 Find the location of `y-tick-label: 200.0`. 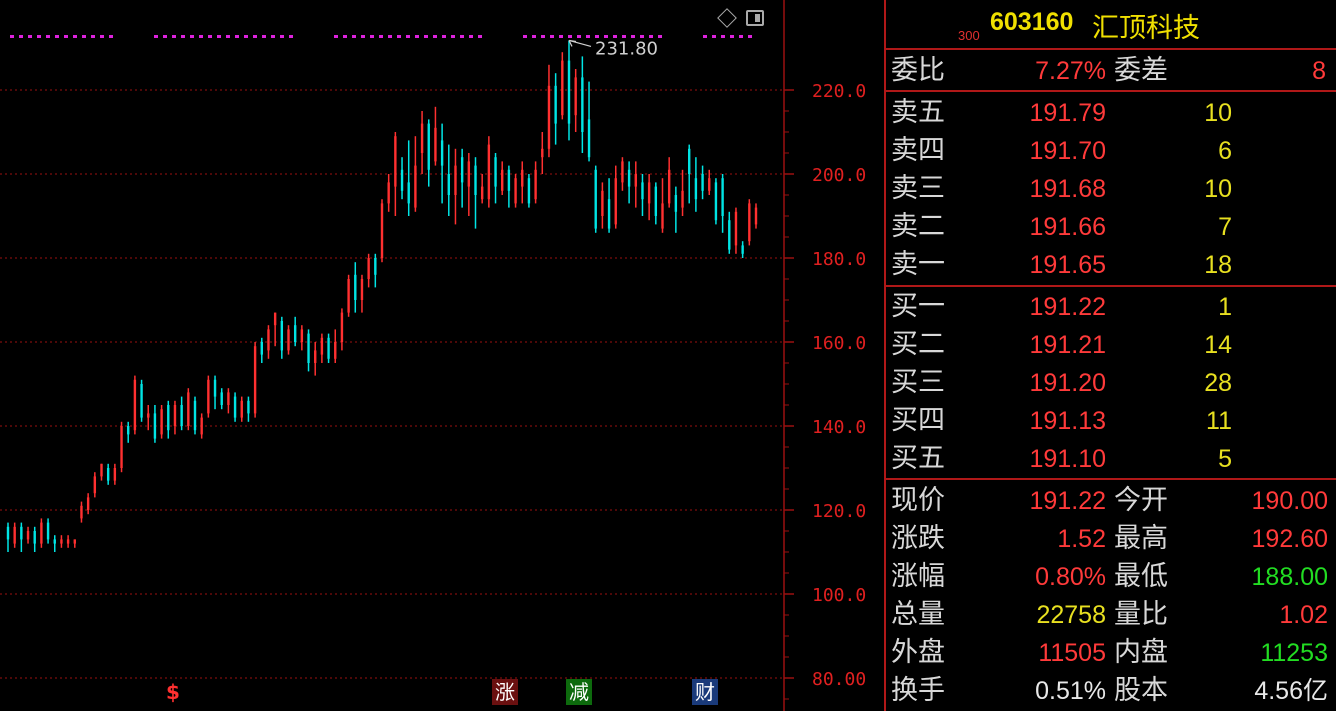

y-tick-label: 200.0 is located at coordinates (839, 175).